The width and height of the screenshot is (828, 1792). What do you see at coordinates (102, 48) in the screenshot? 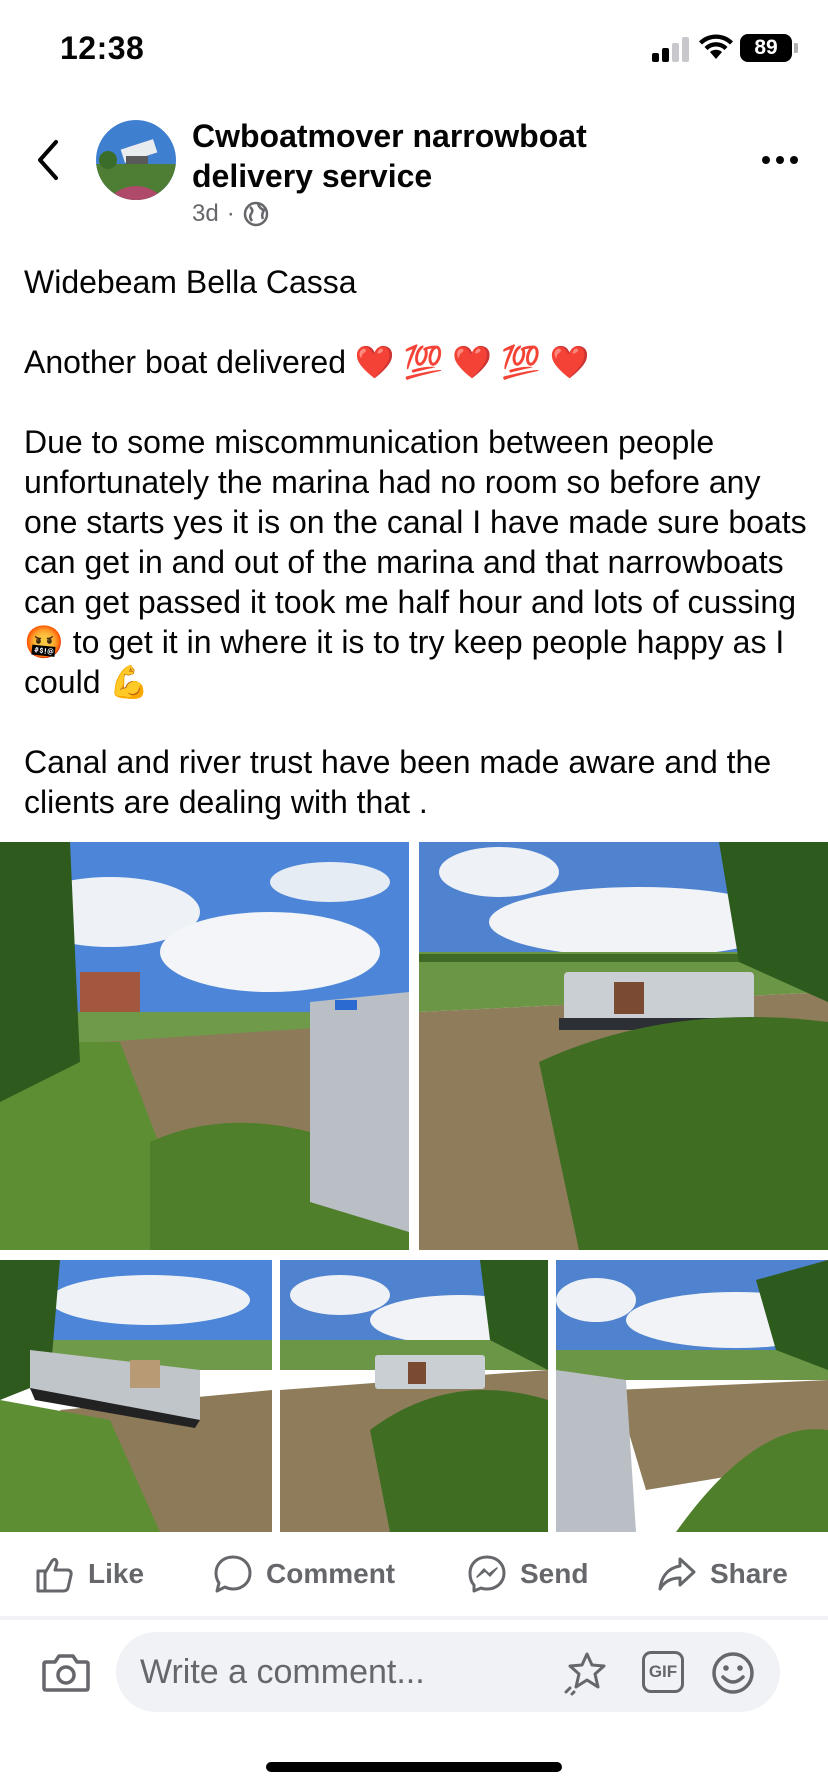
I see `status-time: 12:38` at bounding box center [102, 48].